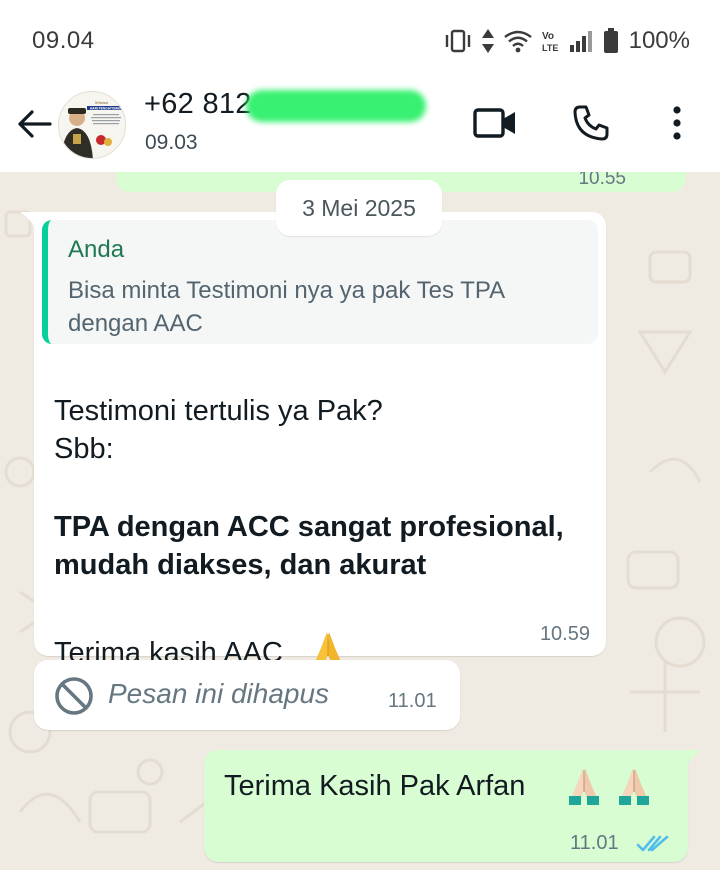  I want to click on chat-header: Selamat HARI PENGAYOMAN +62 812 09.03, so click(360, 126).